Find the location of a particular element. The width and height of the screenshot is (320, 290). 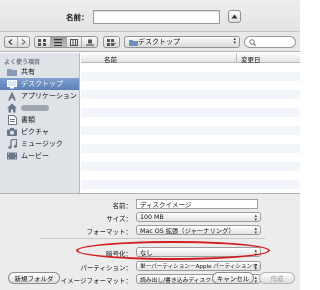

partition-value: 単一パーティション－Apple パーティションマップ is located at coordinates (200, 267).